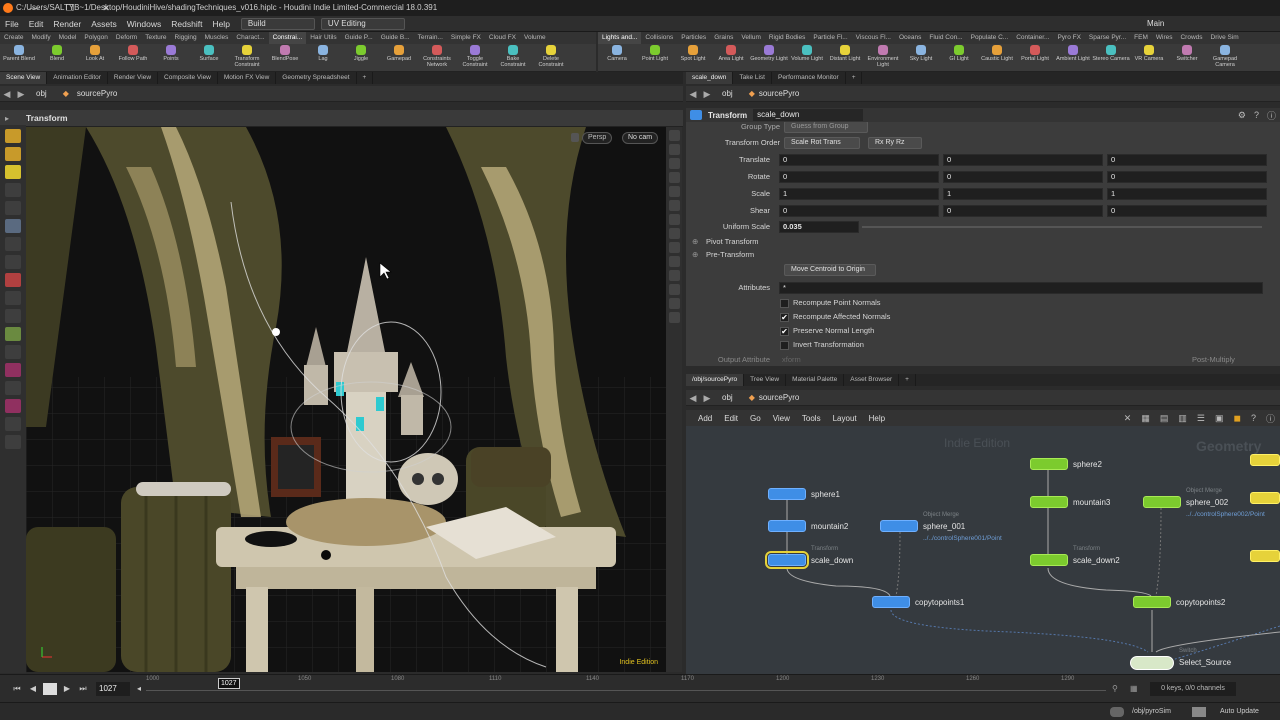 The width and height of the screenshot is (1280, 720). I want to click on checkbox, so click(784, 303).